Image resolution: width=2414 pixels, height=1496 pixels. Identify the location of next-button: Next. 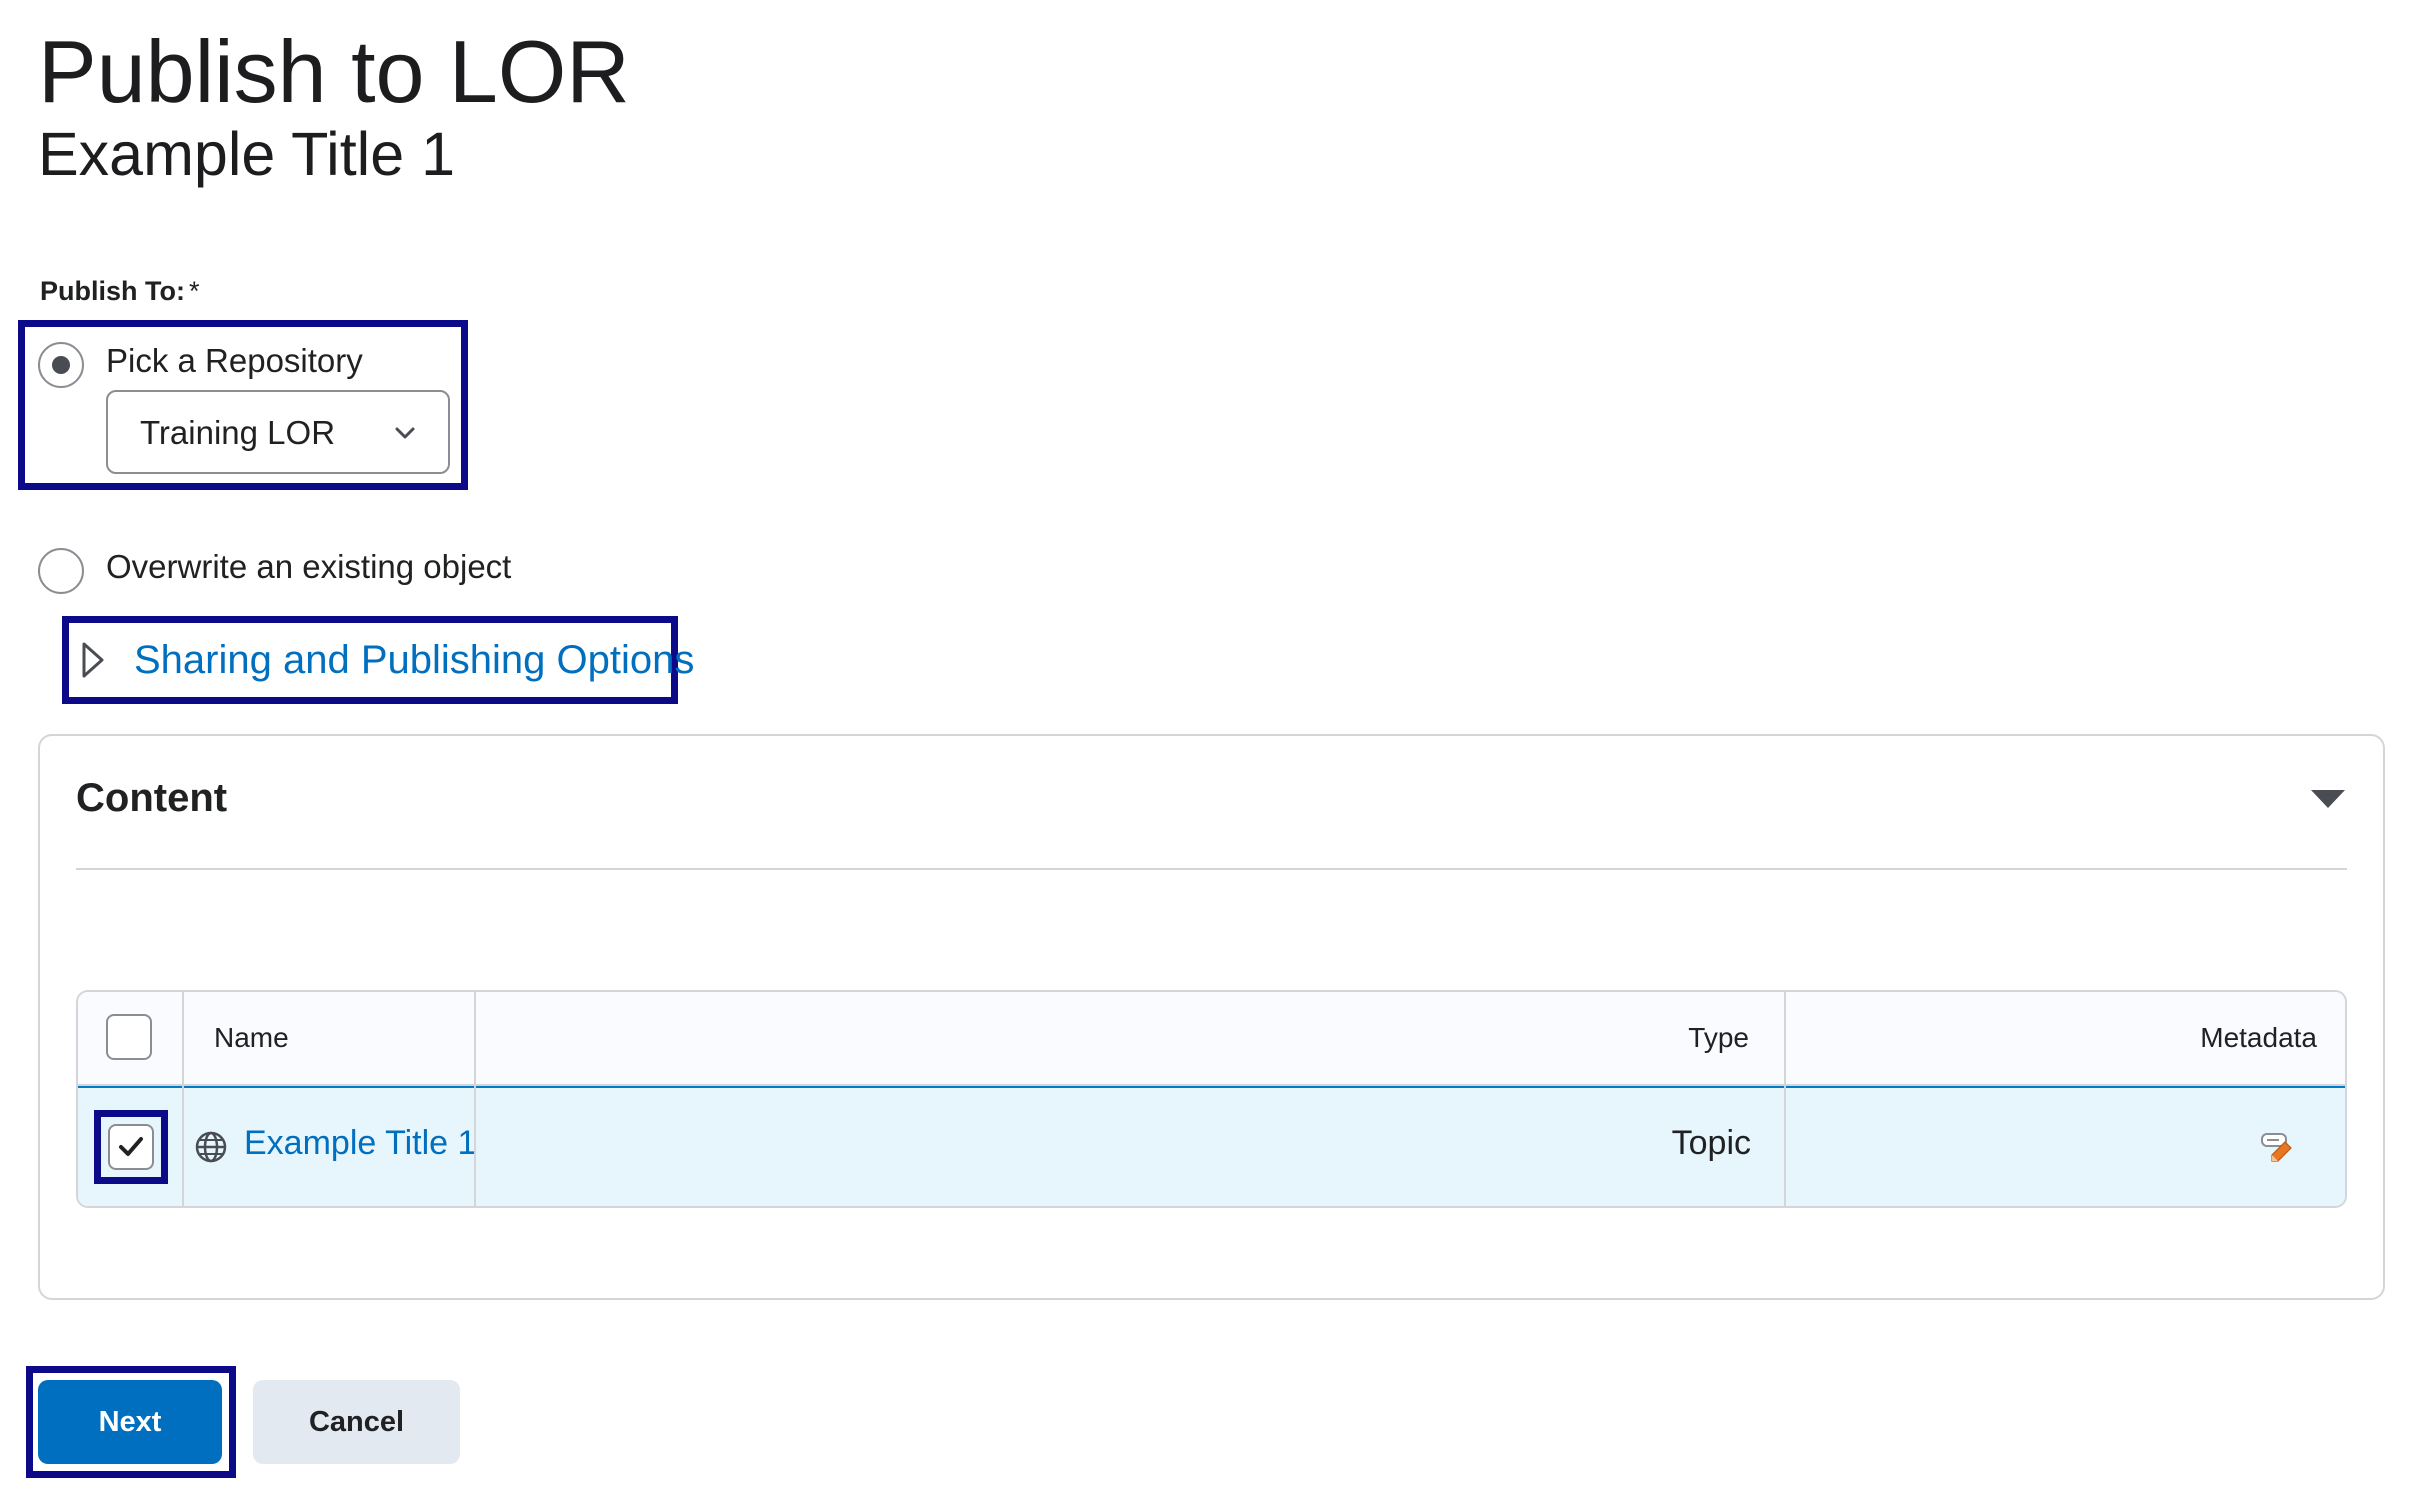
(130, 1422).